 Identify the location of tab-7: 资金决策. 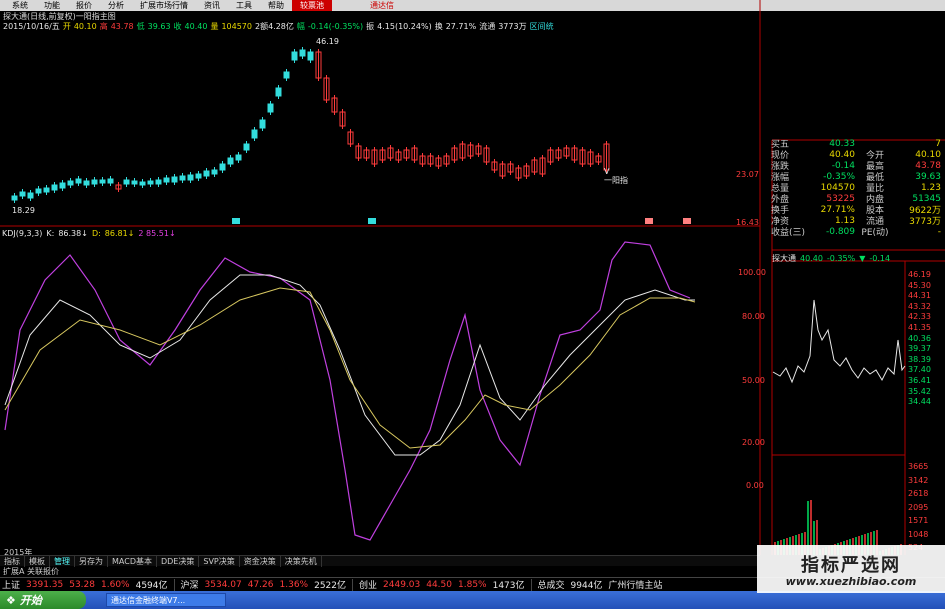
(260, 561).